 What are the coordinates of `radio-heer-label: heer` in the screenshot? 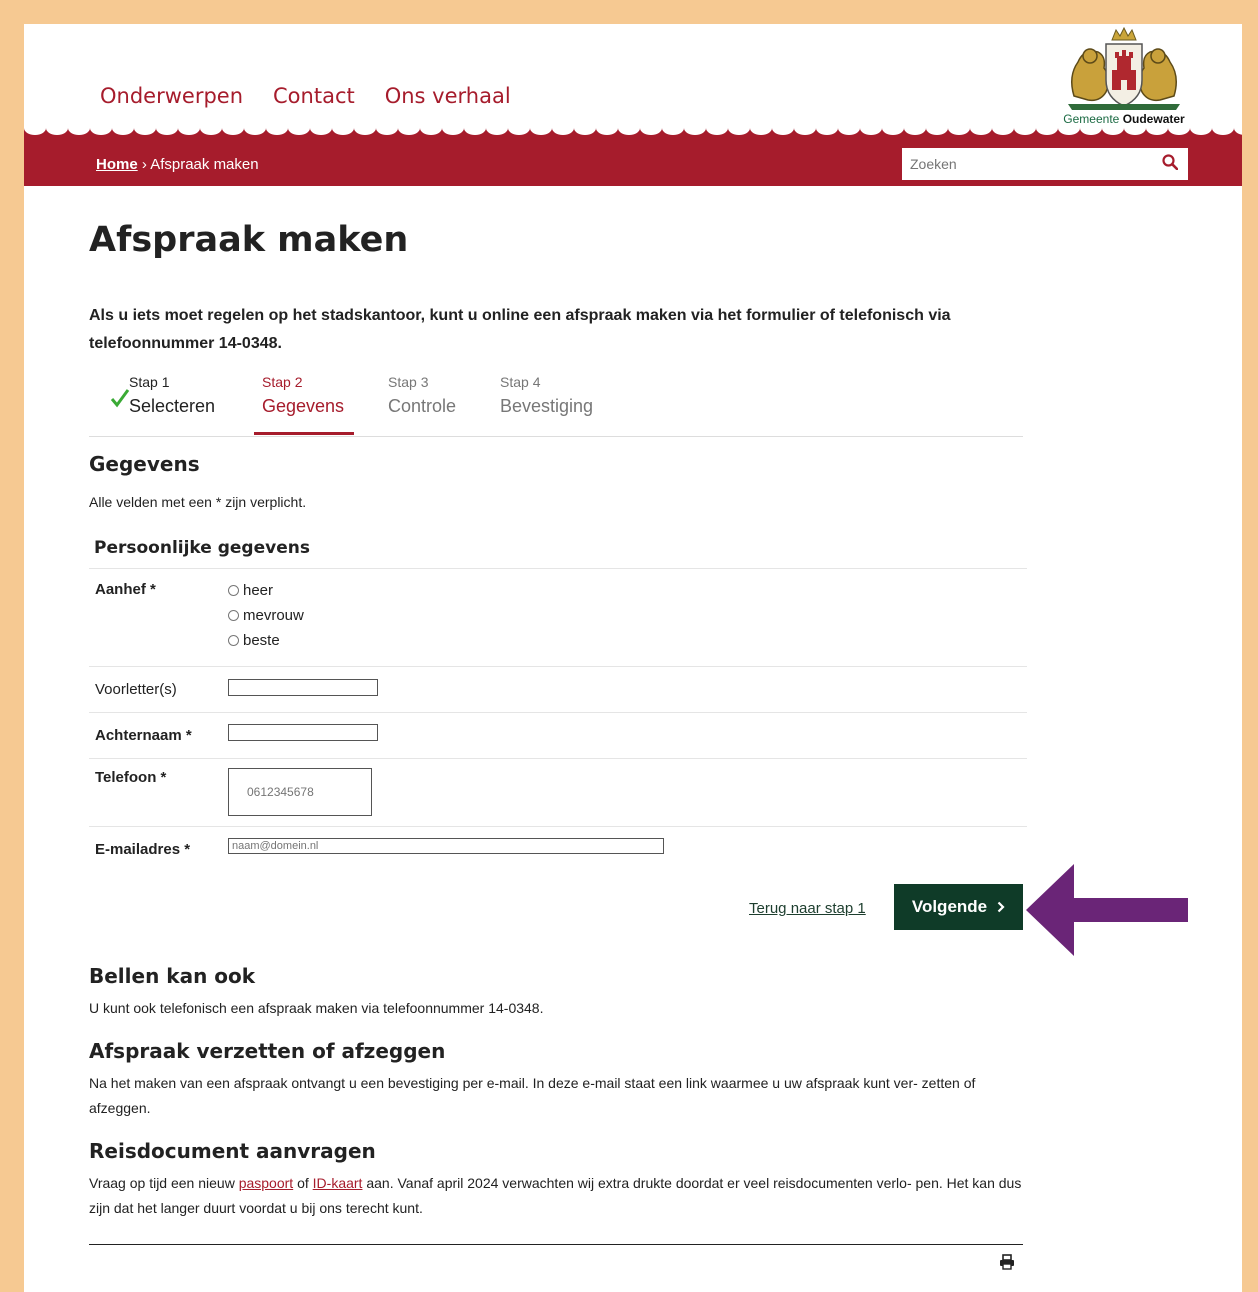 It's located at (258, 590).